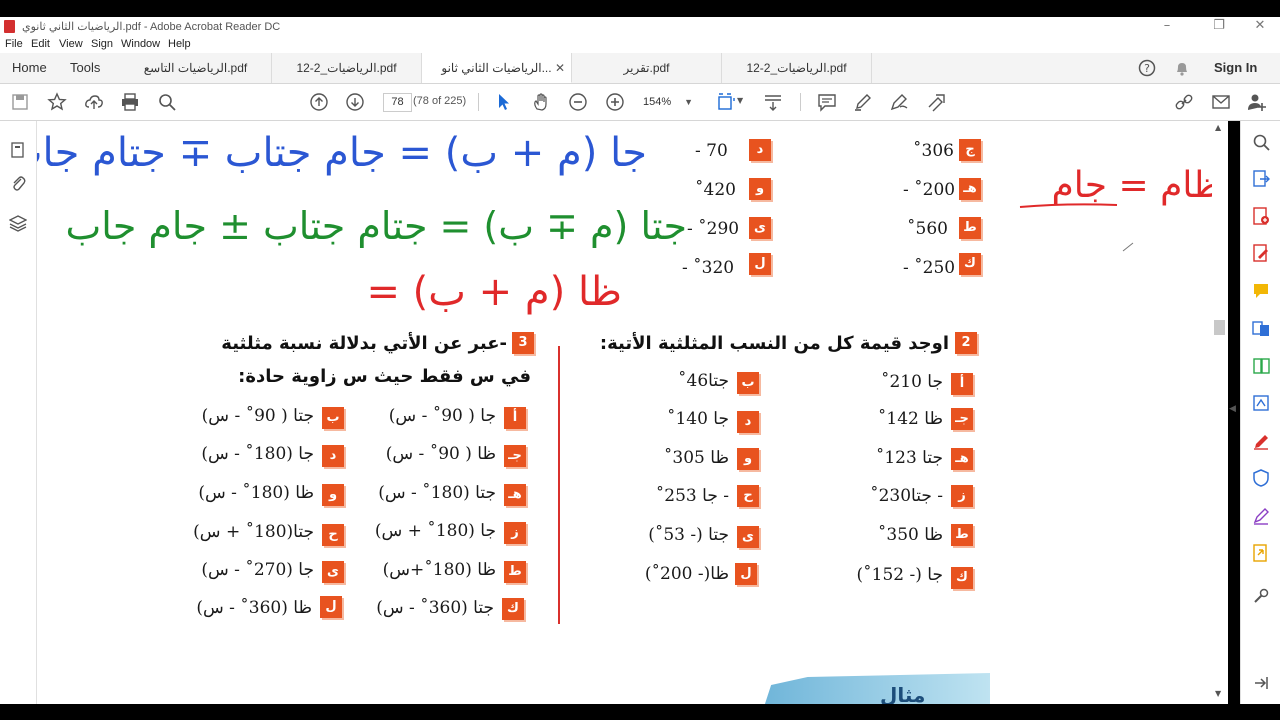  Describe the element at coordinates (29, 68) in the screenshot. I see `home-button: Home` at that location.